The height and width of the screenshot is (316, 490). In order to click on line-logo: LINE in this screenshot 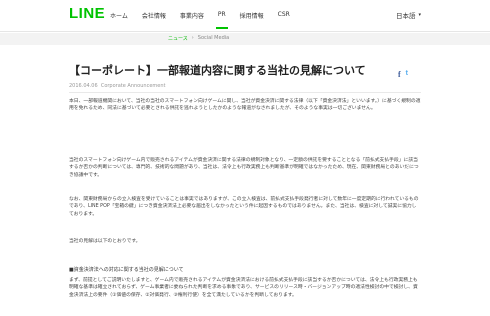, I will do `click(87, 13)`.